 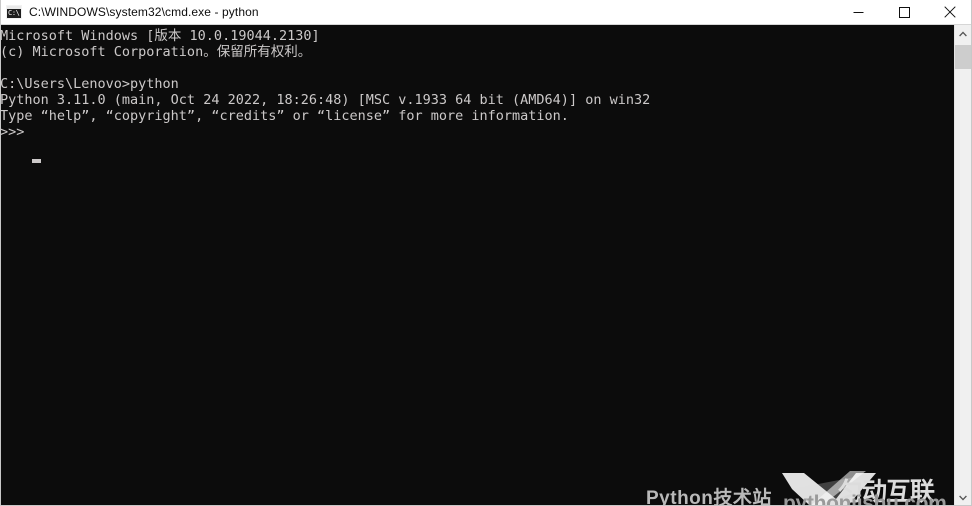 I want to click on cmd-exe-icon: C:\, so click(x=14, y=12).